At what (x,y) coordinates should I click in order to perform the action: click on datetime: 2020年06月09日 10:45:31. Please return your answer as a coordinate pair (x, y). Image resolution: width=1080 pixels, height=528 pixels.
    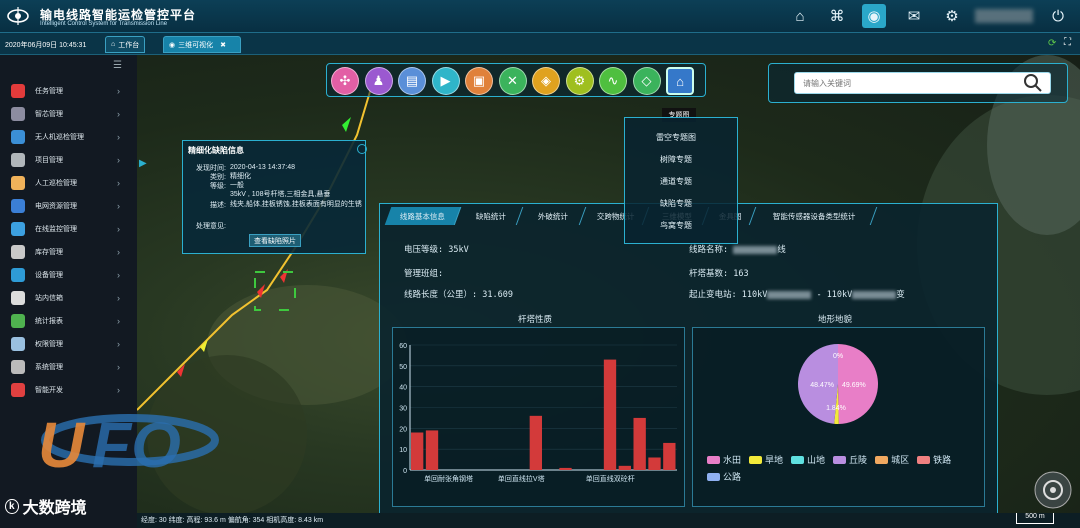
    Looking at the image, I should click on (46, 45).